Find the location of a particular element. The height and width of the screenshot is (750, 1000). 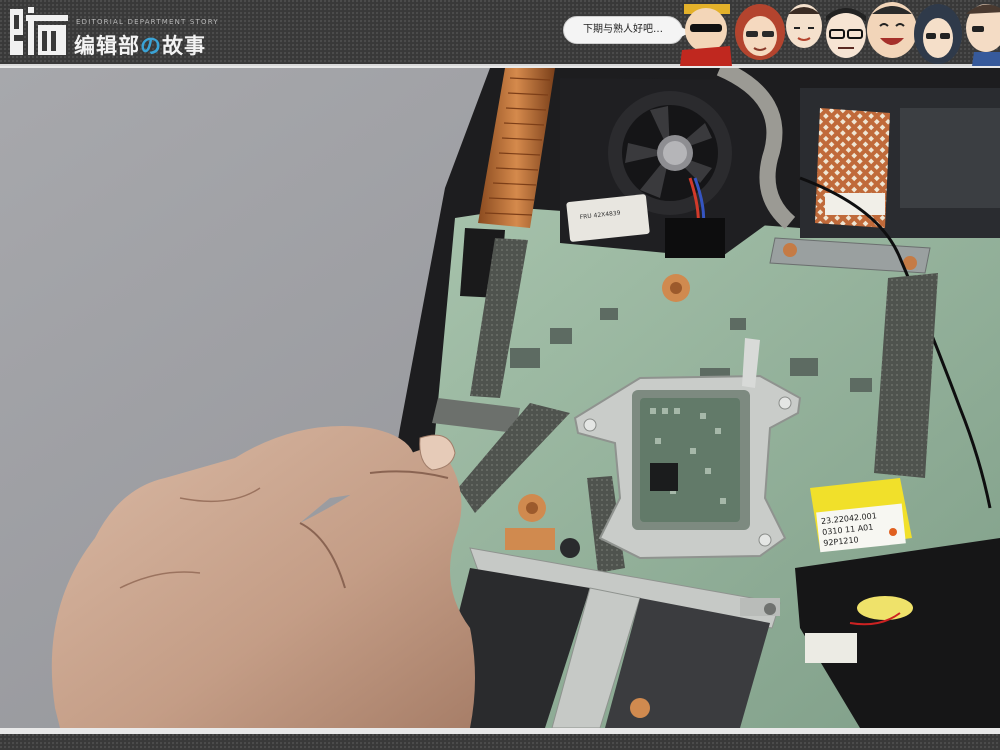

character-2-icon is located at coordinates (760, 32).